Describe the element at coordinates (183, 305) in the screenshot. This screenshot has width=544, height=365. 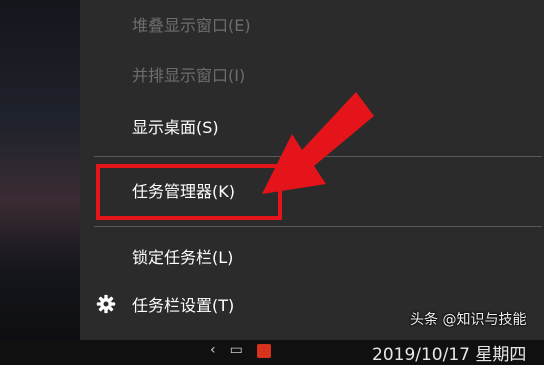
I see `menu-item-label: 任务栏设置(T)` at that location.